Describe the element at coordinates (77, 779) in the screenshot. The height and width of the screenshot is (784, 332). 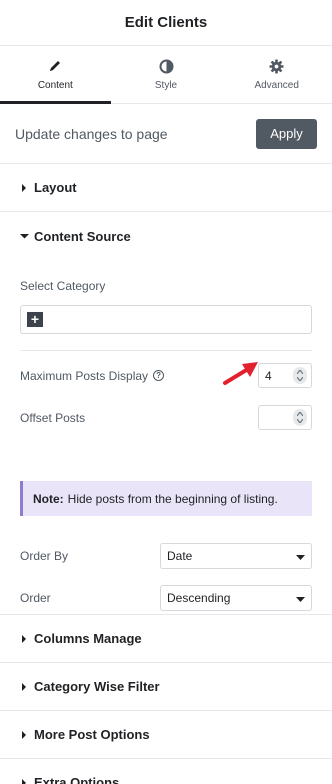
I see `section-extra-options-title: Extra Options` at that location.